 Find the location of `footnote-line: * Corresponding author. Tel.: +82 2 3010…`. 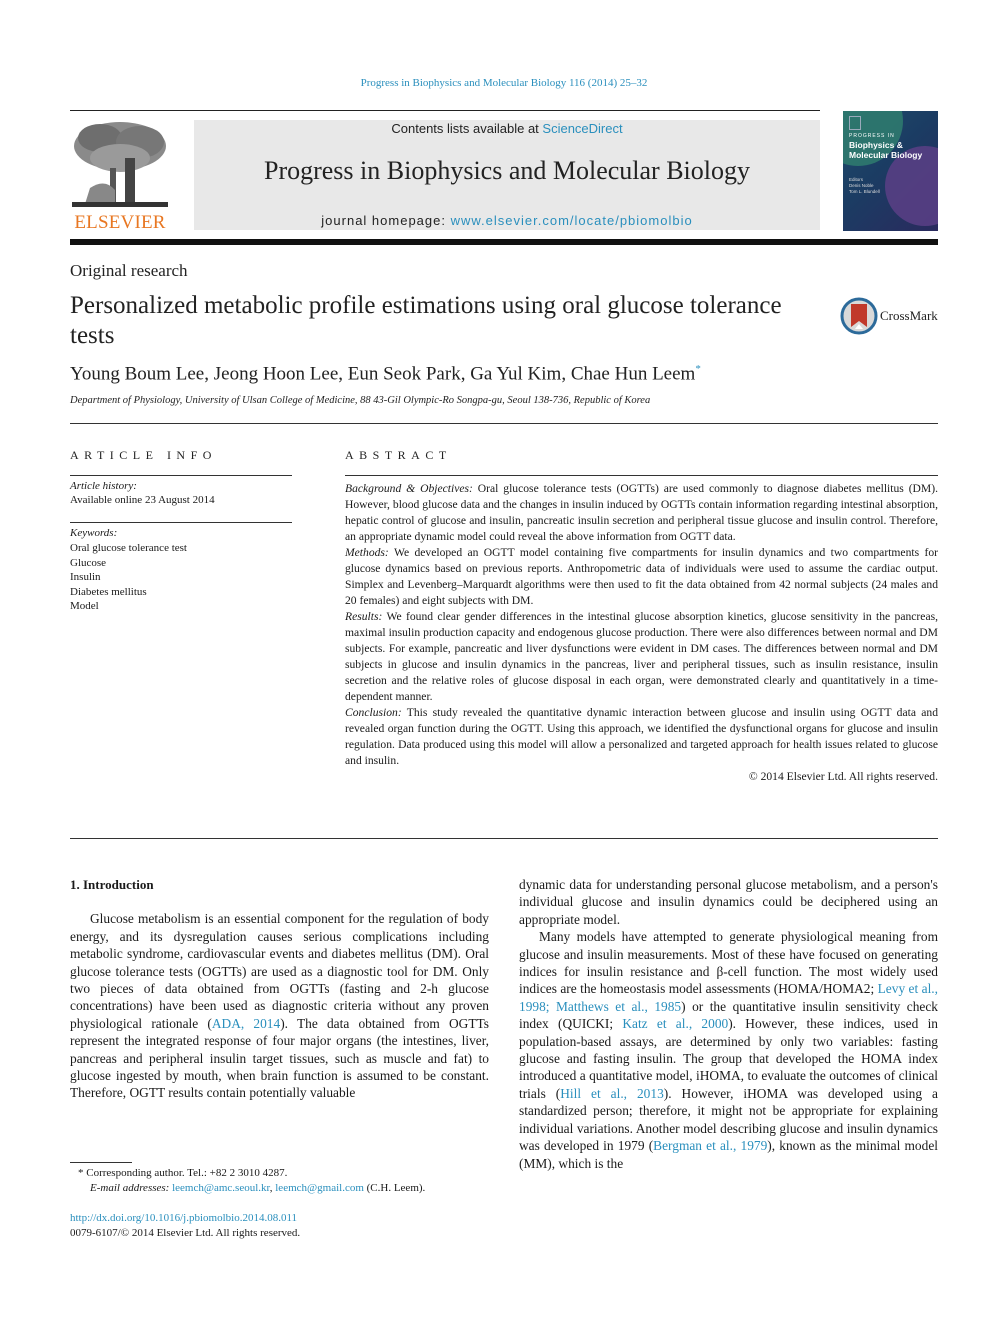

footnote-line: * Corresponding author. Tel.: +82 2 3010… is located at coordinates (251, 1173).